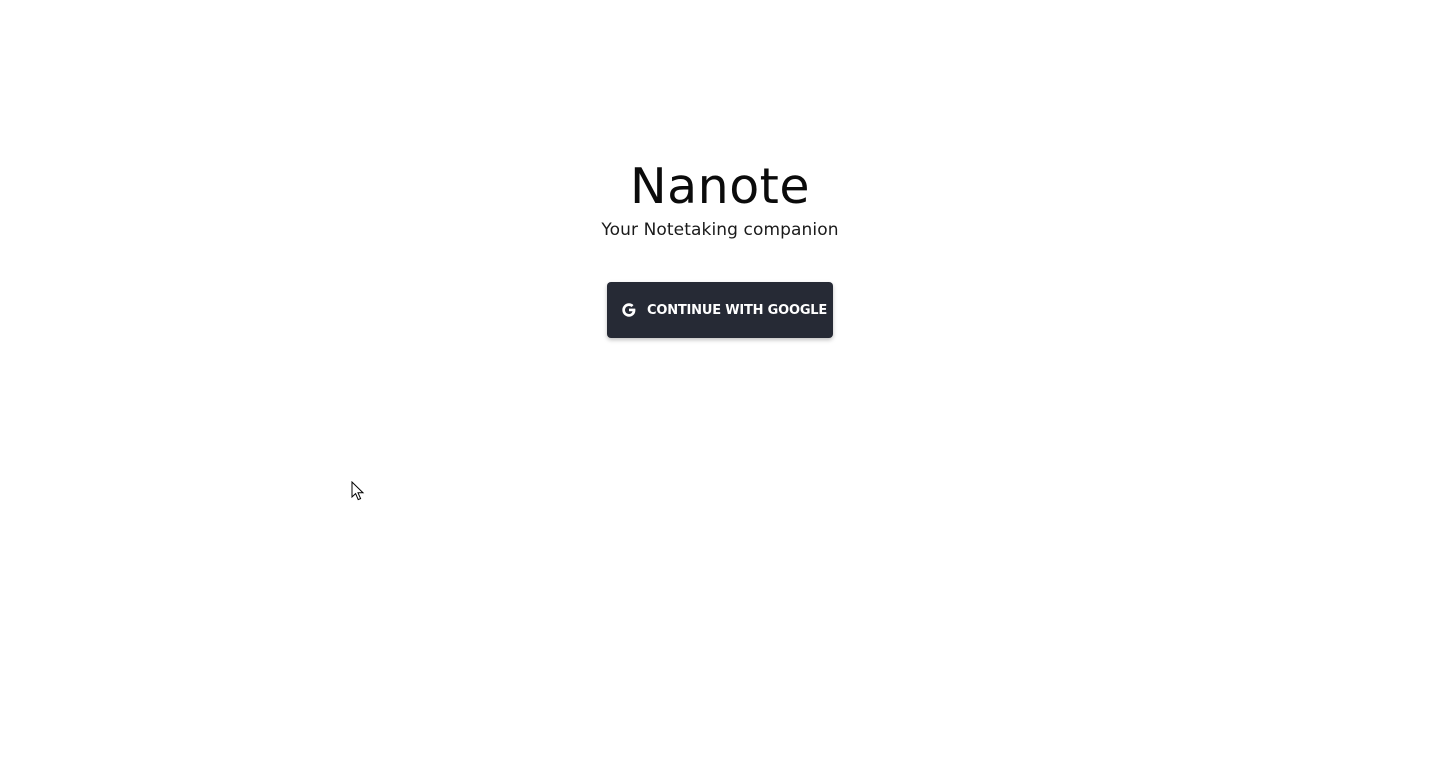 The width and height of the screenshot is (1440, 771). What do you see at coordinates (720, 186) in the screenshot?
I see `app-title: Nanote` at bounding box center [720, 186].